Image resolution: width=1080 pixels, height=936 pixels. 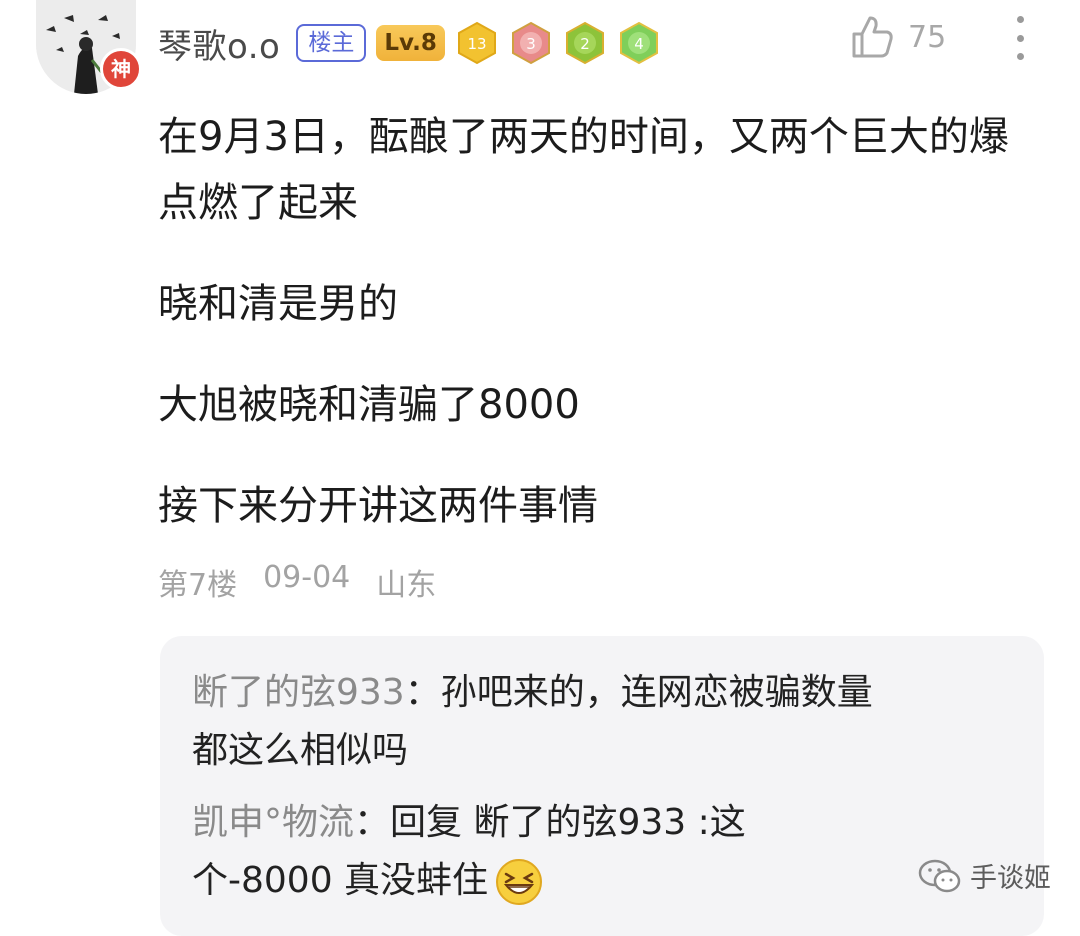 What do you see at coordinates (369, 405) in the screenshot?
I see `post-paragraph: 大旭被晓和清骗了8000` at bounding box center [369, 405].